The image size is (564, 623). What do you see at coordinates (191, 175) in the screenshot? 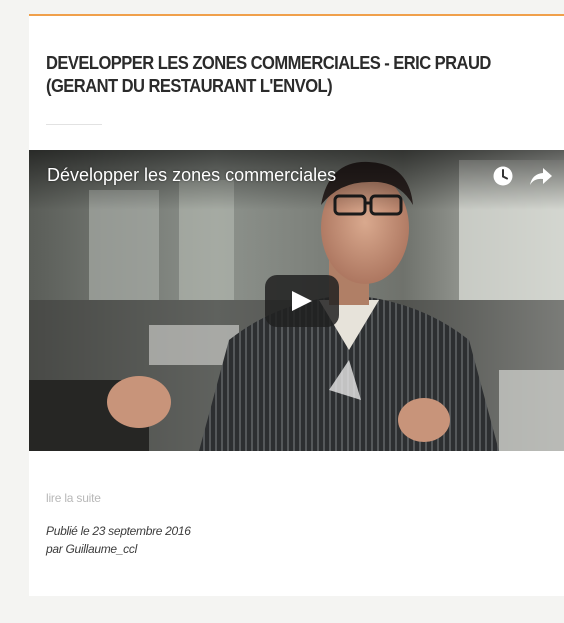
I see `video-title: Développer les zones commerciales` at bounding box center [191, 175].